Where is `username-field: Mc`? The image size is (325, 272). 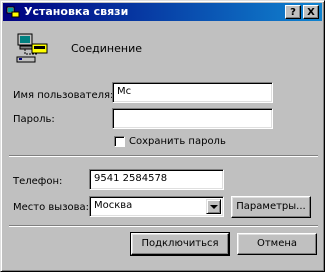
username-field: Mc is located at coordinates (192, 92).